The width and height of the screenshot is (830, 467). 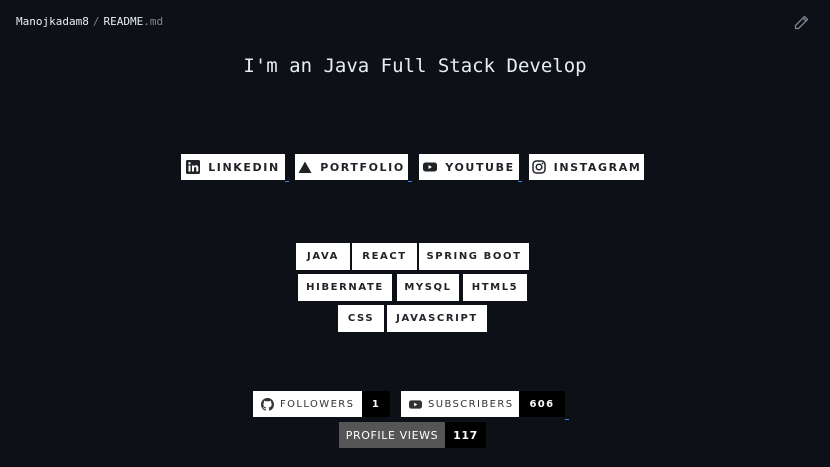 I want to click on breadcrumb-user-link: Manojkadam8, so click(x=52, y=22).